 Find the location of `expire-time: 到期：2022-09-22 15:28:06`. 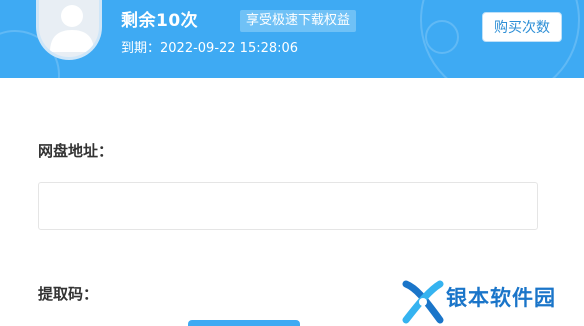

expire-time: 到期：2022-09-22 15:28:06 is located at coordinates (210, 48).